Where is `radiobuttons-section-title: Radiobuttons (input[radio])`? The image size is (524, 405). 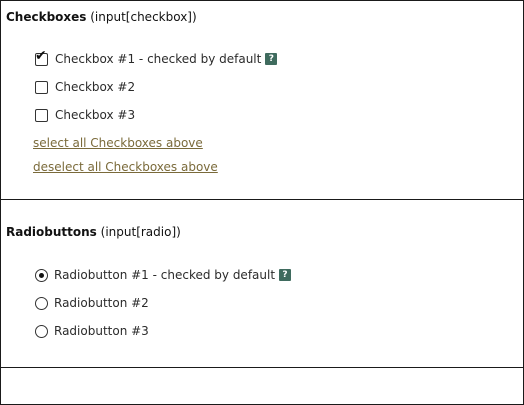
radiobuttons-section-title: Radiobuttons (input[radio]) is located at coordinates (93, 232).